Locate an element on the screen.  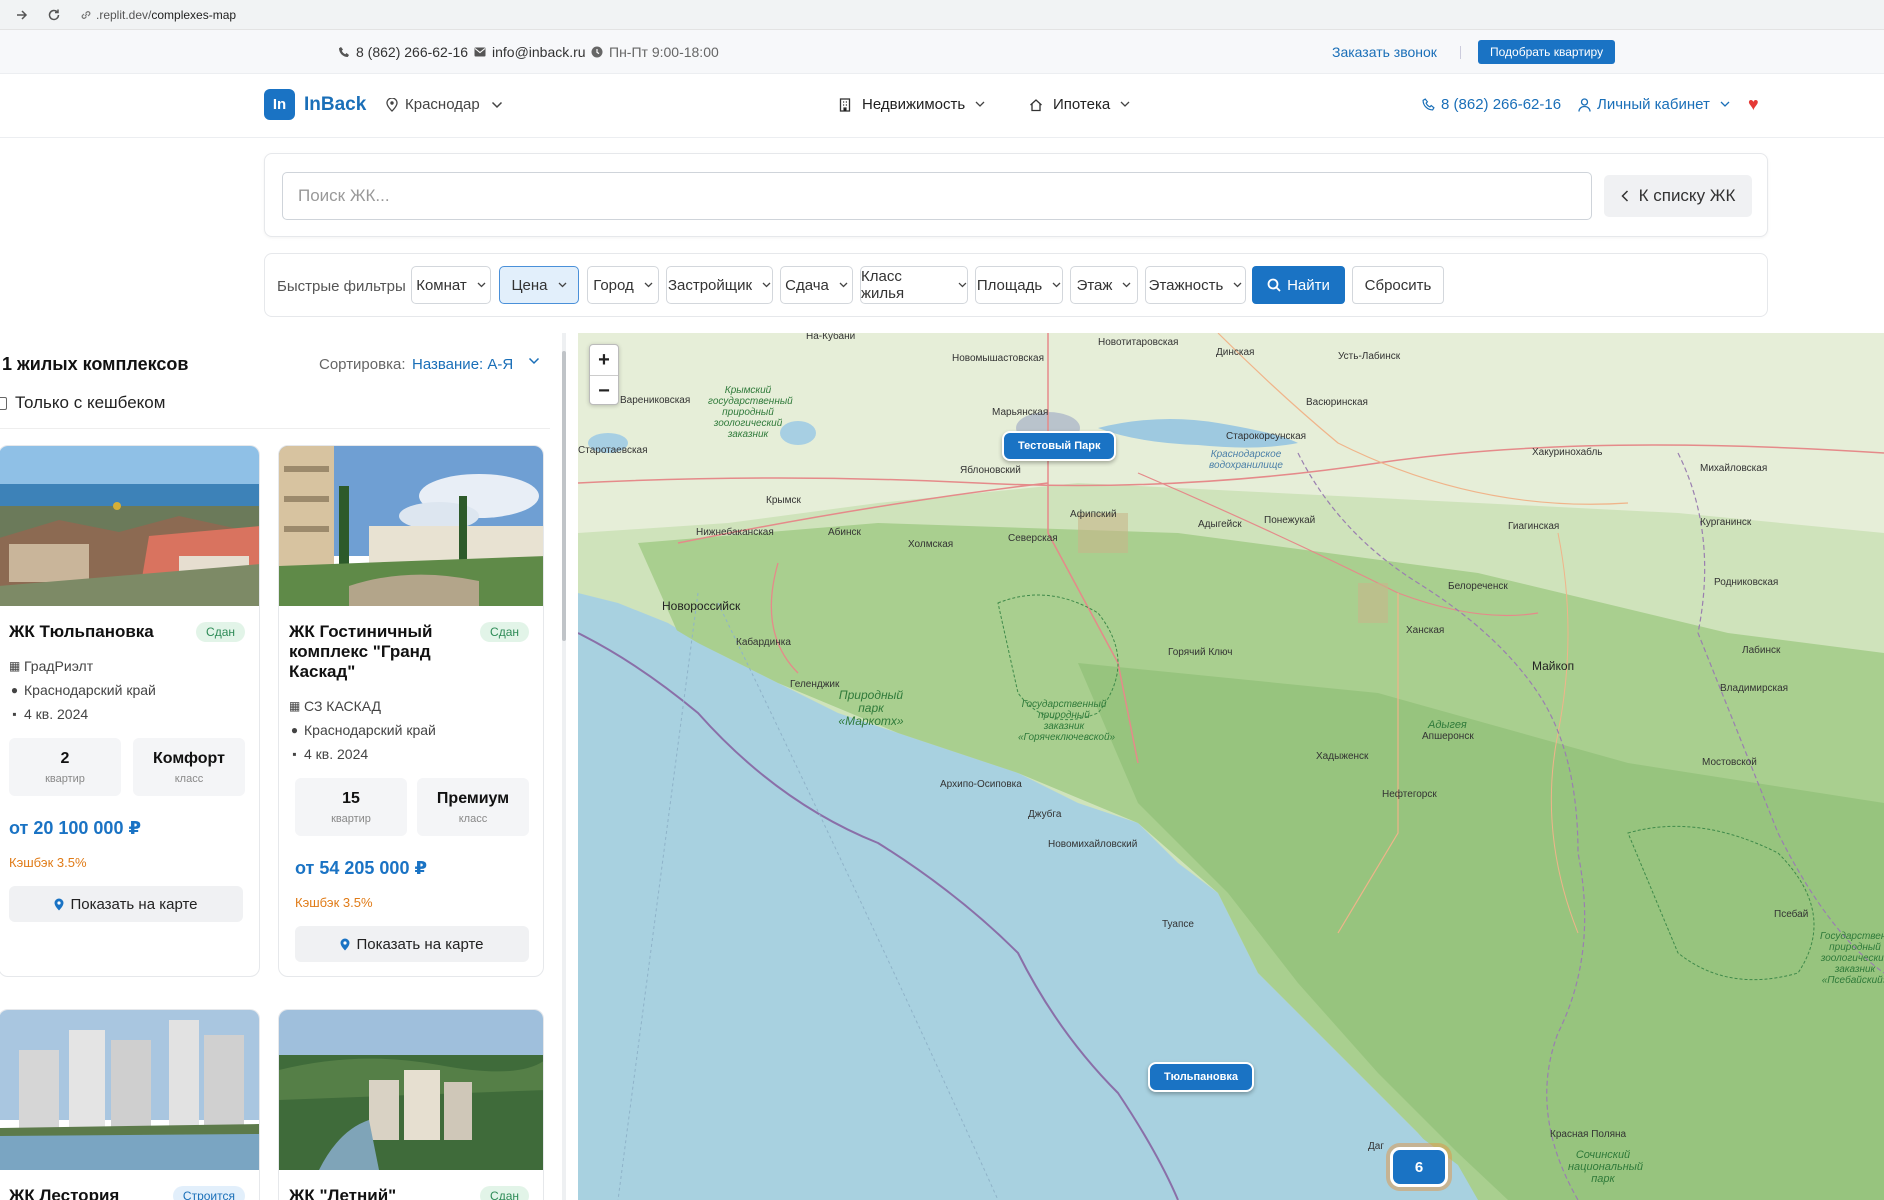
map-label: Старотаевская is located at coordinates (613, 450).